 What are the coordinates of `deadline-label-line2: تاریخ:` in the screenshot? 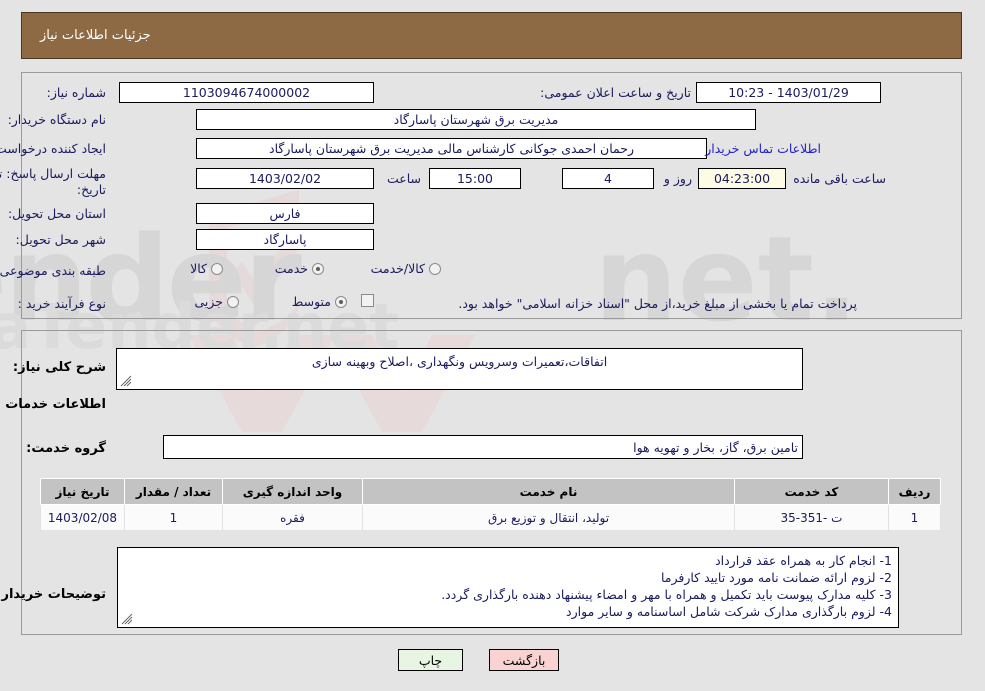 It's located at (92, 189).